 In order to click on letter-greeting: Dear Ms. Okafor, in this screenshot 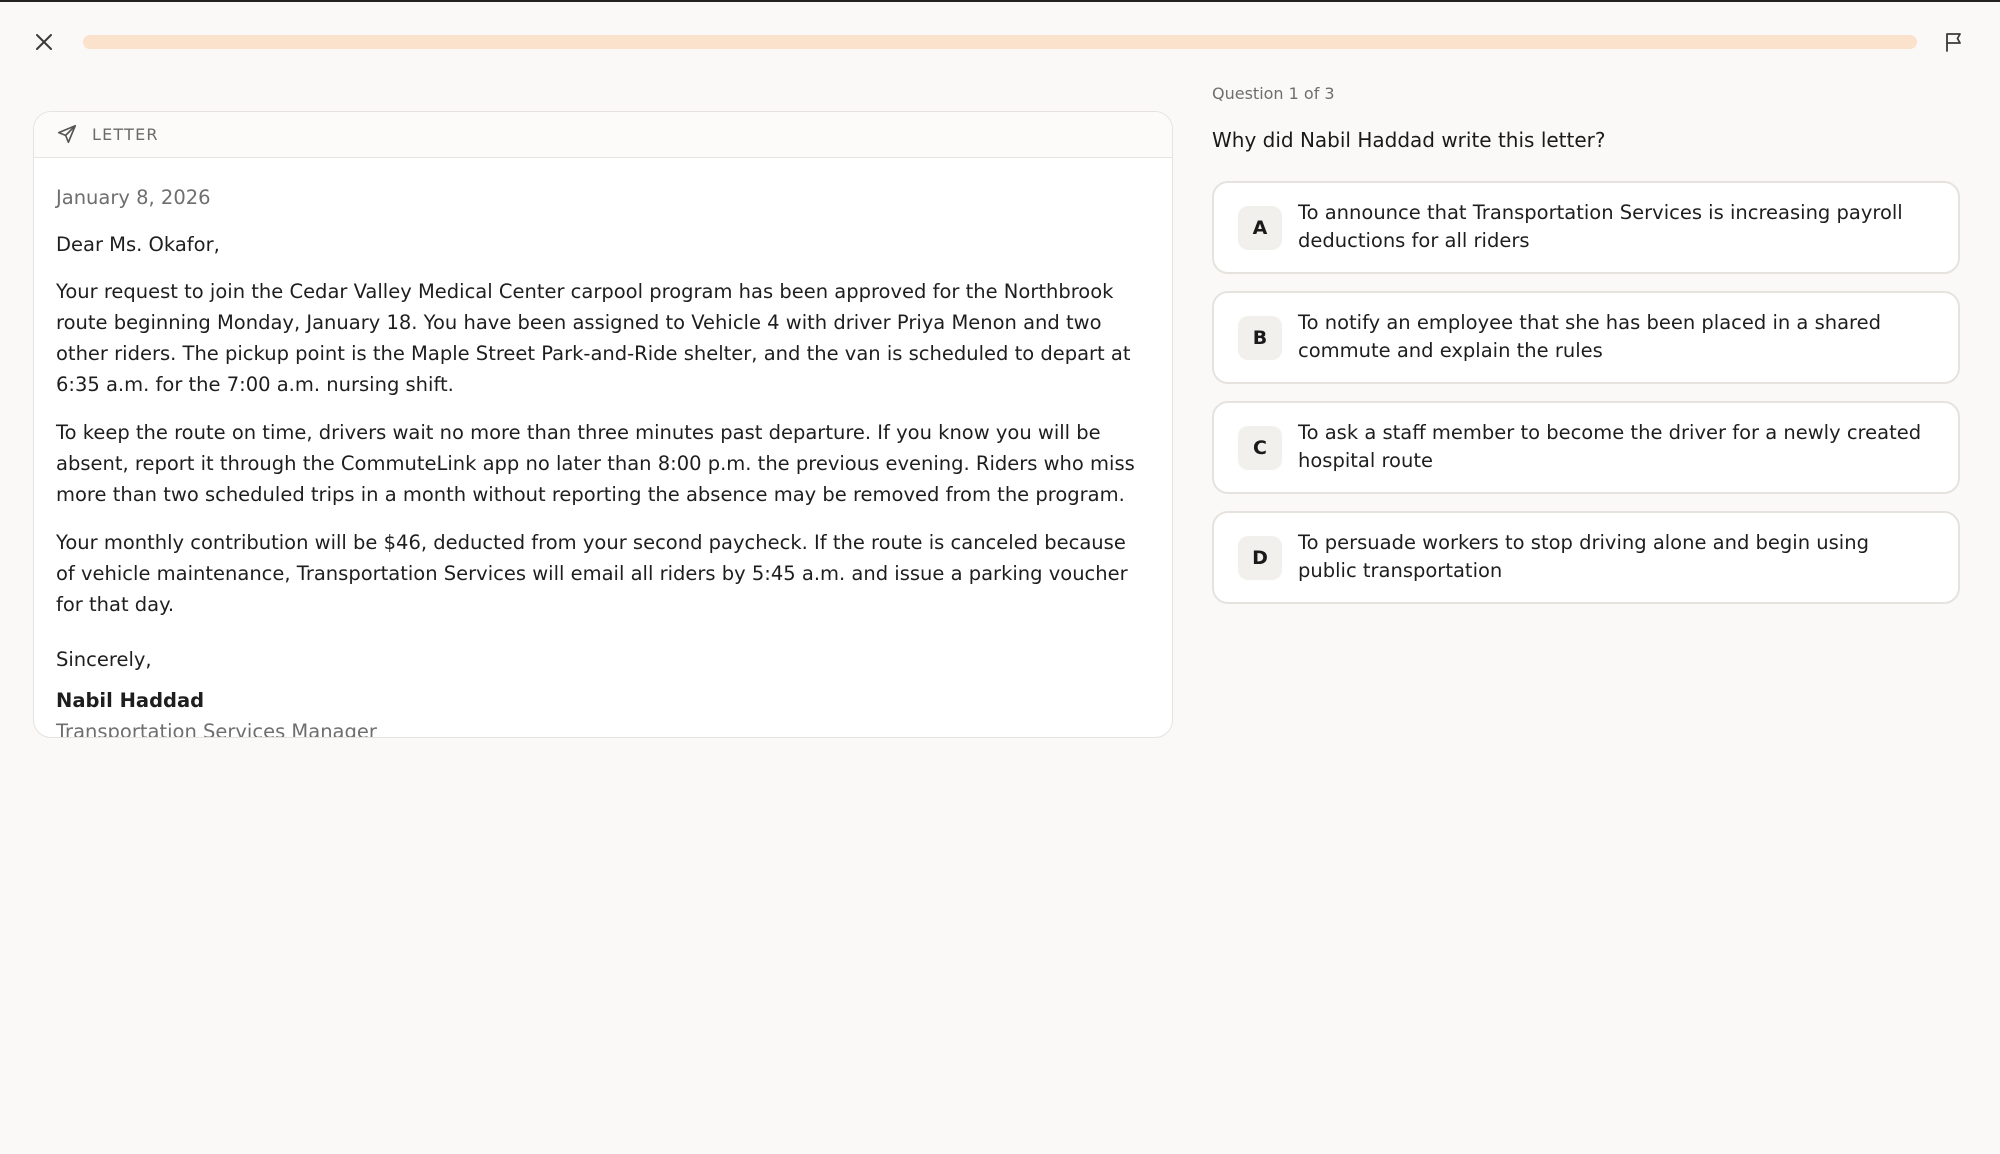, I will do `click(138, 244)`.